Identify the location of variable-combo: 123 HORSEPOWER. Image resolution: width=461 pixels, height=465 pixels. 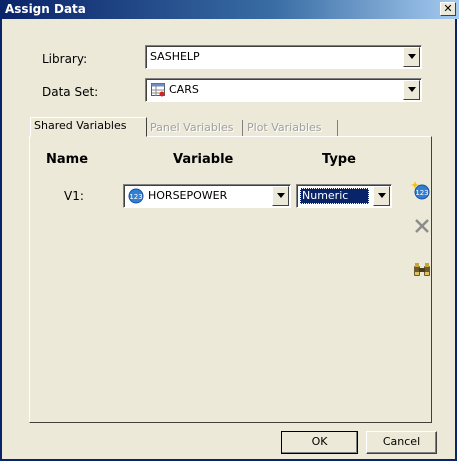
(207, 196).